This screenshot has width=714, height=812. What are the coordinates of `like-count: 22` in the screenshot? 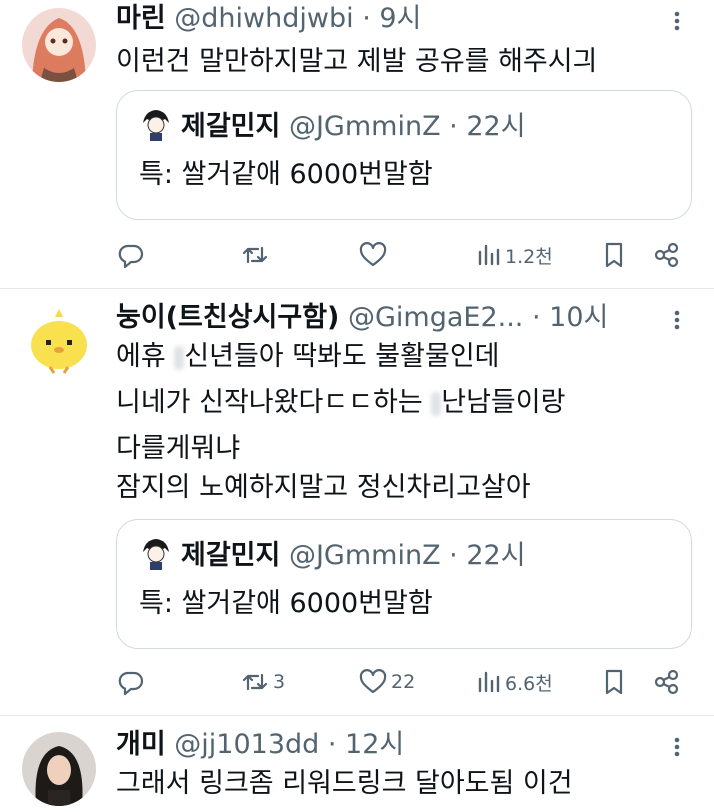 It's located at (403, 682).